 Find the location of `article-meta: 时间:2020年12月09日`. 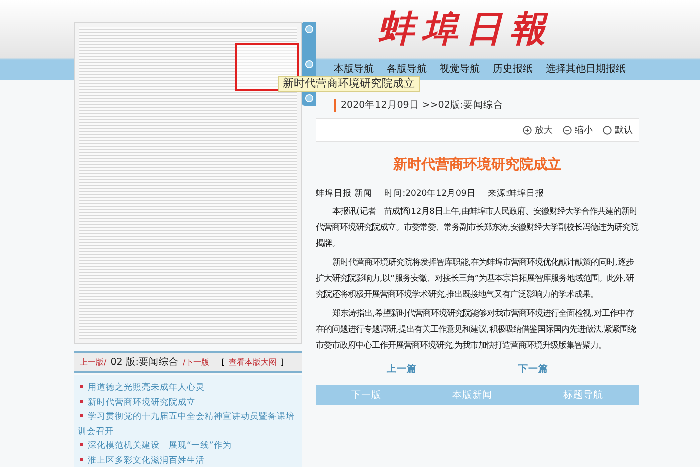

article-meta: 时间:2020年12月09日 is located at coordinates (430, 194).